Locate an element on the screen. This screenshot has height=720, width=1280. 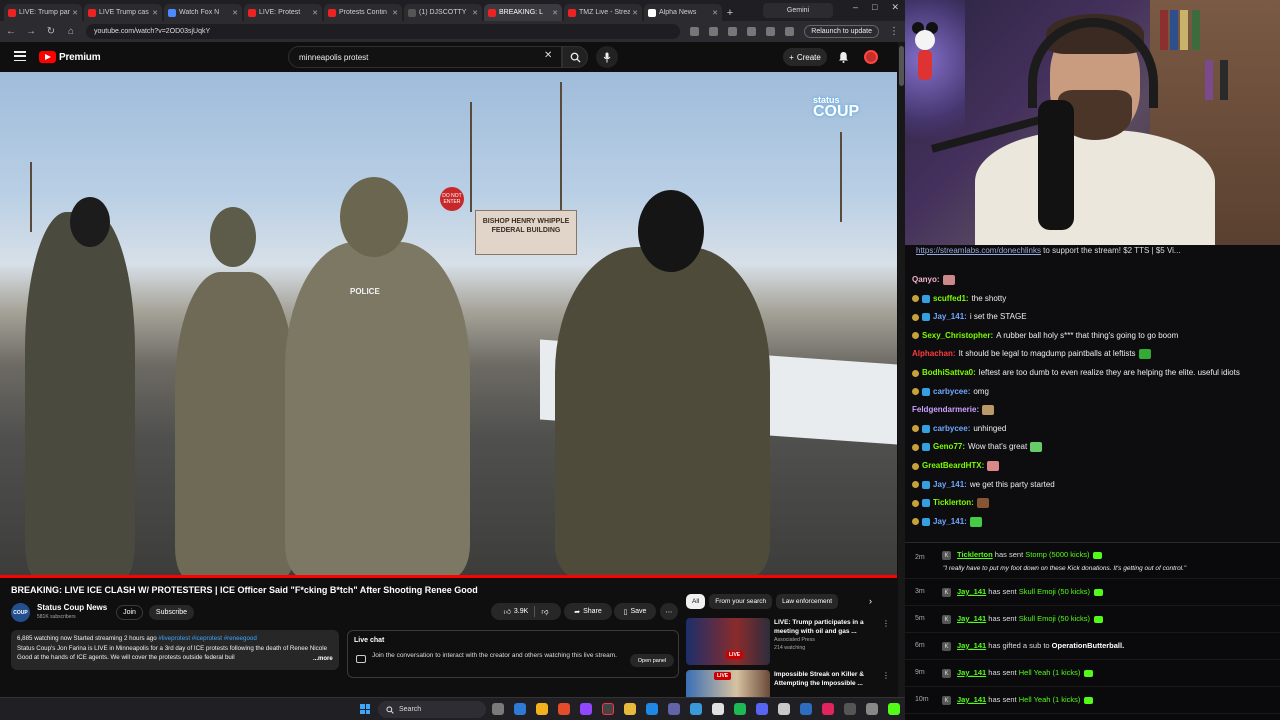
like-count: 3.9K is located at coordinates (521, 611).